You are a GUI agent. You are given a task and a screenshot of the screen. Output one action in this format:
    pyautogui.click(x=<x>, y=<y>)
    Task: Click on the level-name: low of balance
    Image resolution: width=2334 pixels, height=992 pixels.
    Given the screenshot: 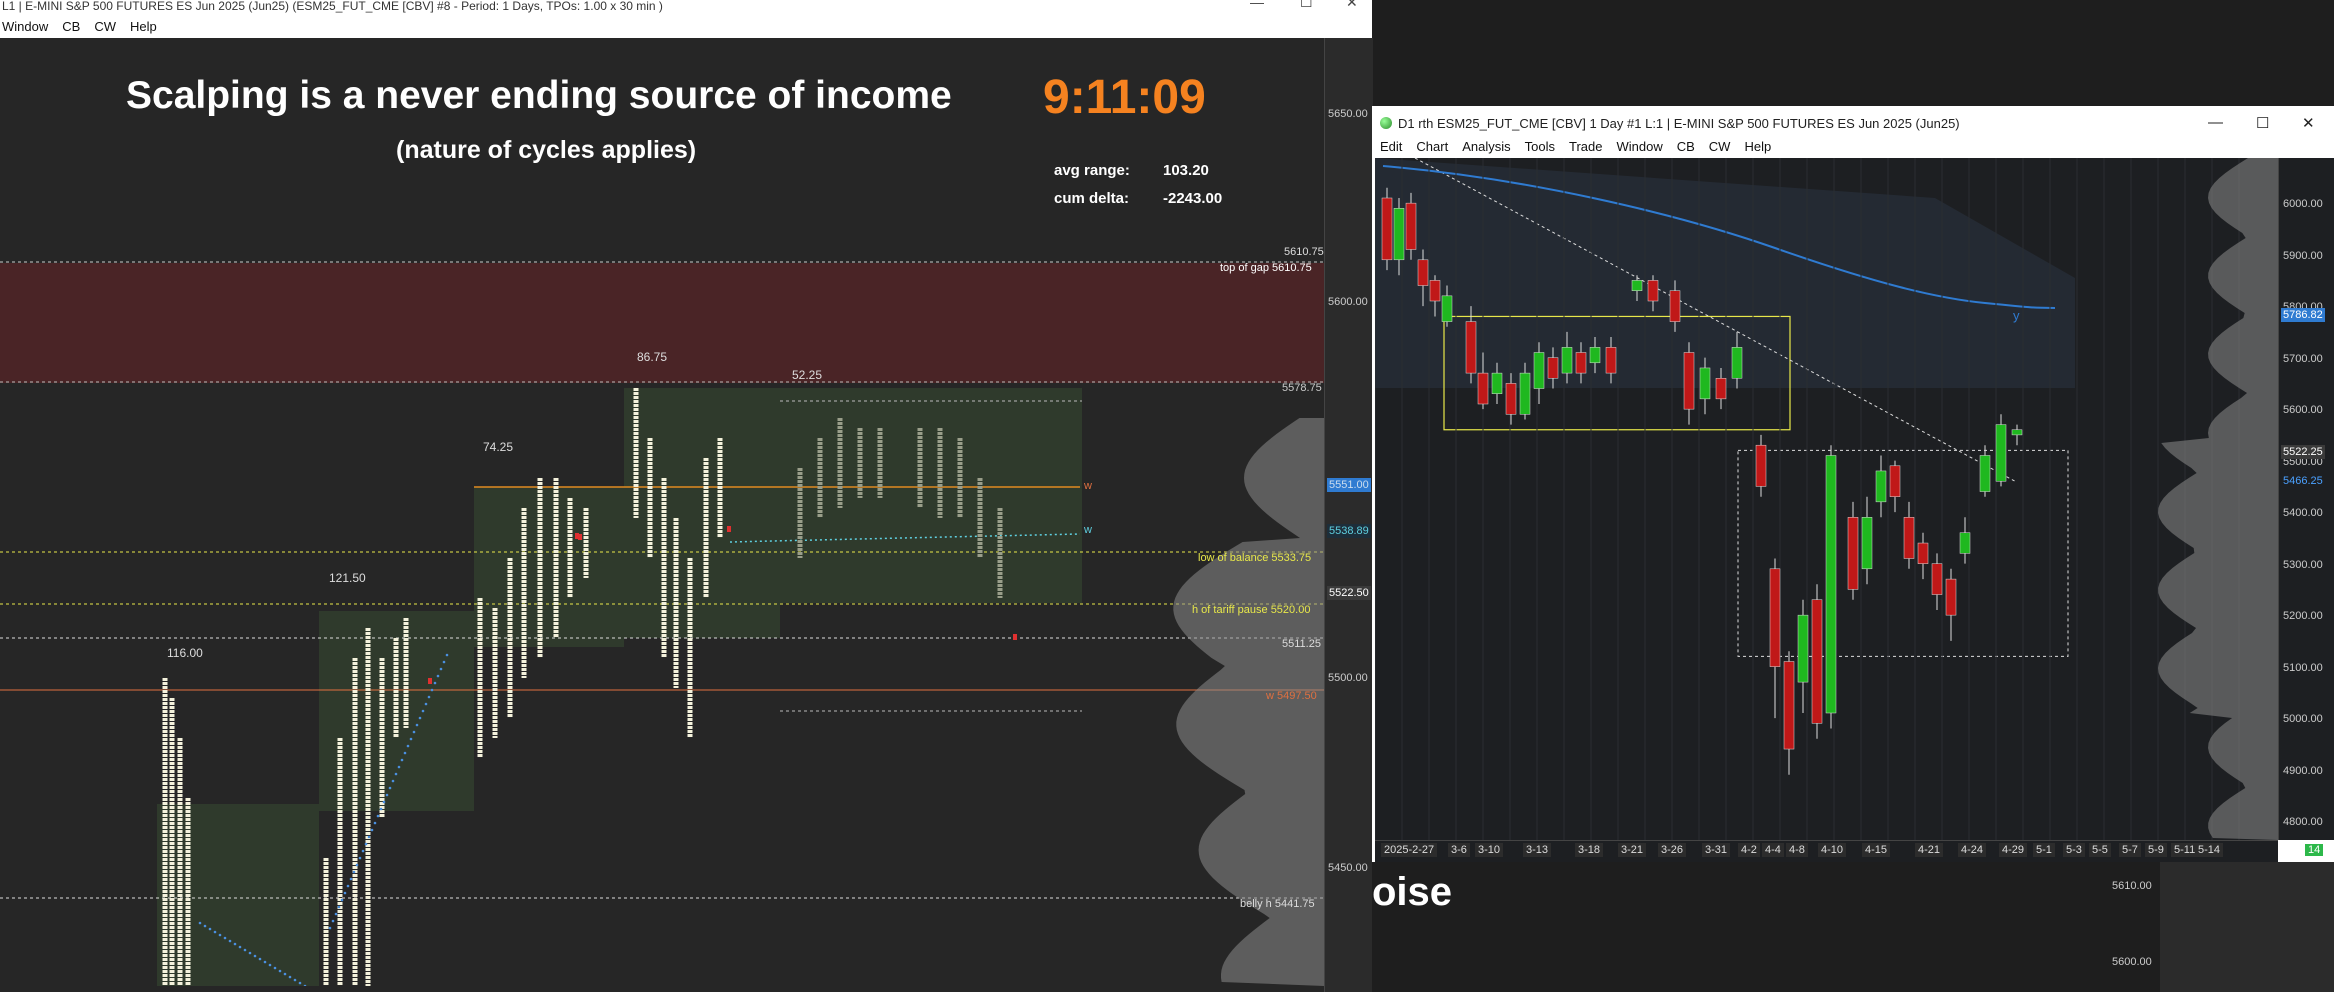 What is the action you would take?
    pyautogui.click(x=1233, y=558)
    